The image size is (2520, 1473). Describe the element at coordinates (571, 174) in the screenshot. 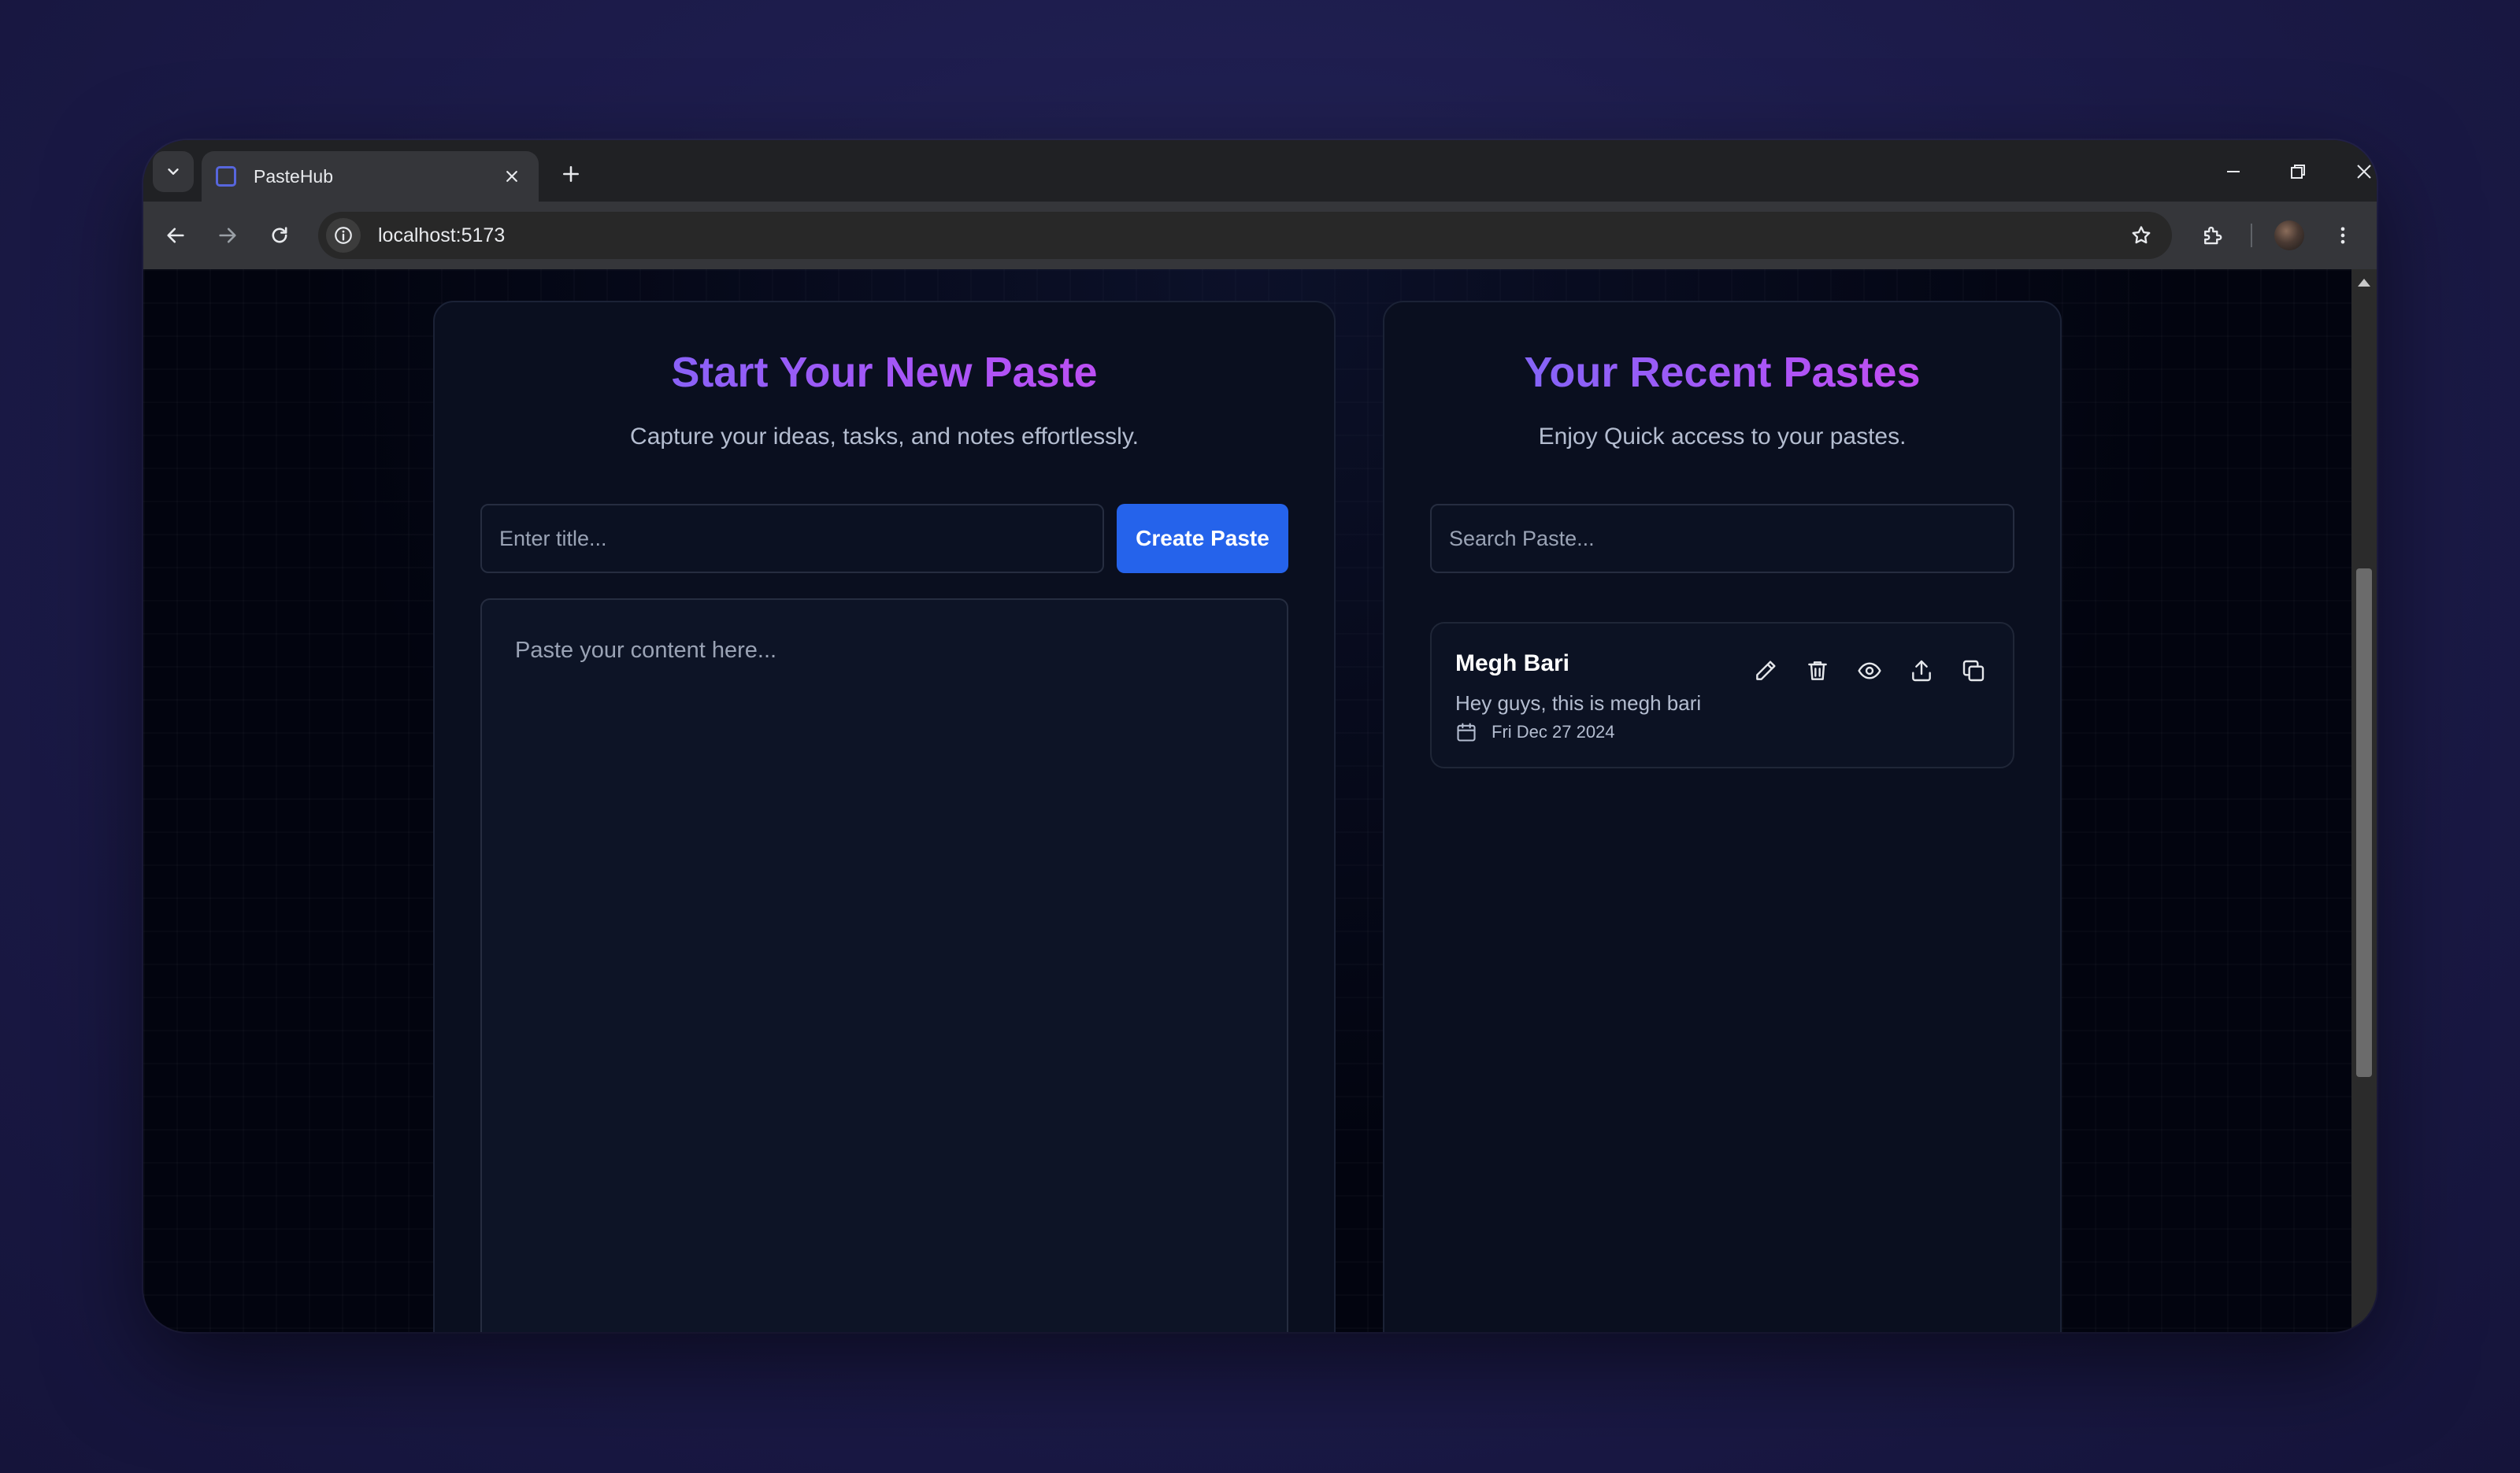

I see `plus-icon` at that location.